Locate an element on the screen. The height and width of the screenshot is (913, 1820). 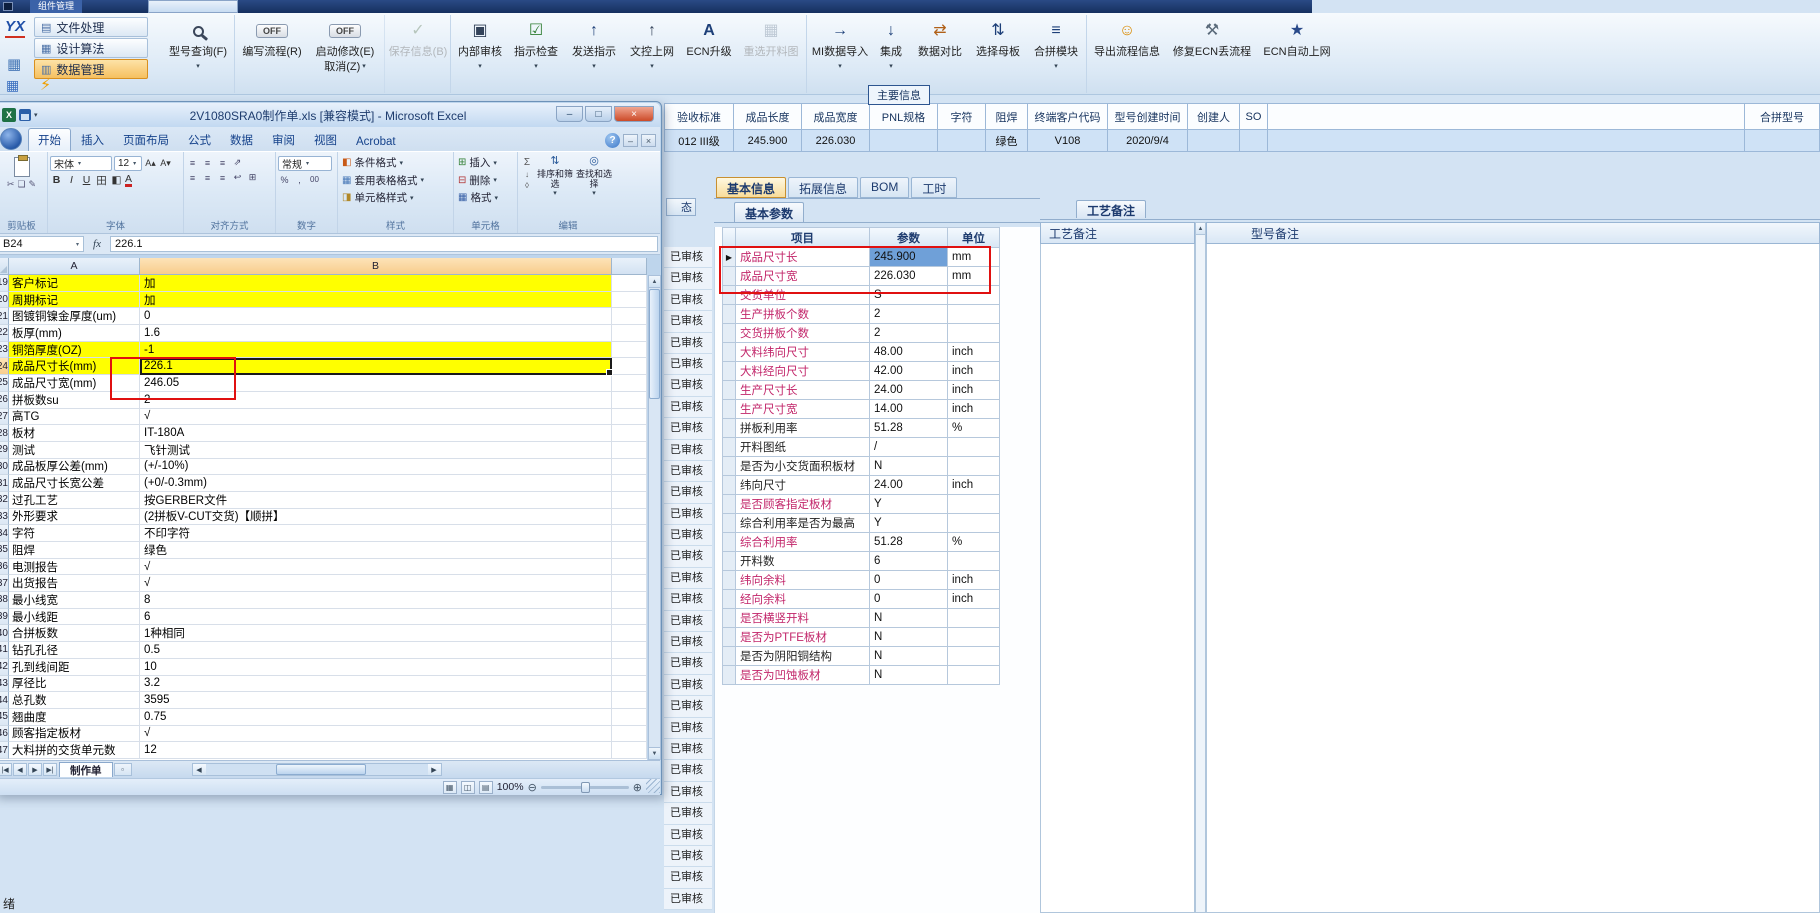
cell-a41: 钻孔孔径 is located at coordinates (74, 650).